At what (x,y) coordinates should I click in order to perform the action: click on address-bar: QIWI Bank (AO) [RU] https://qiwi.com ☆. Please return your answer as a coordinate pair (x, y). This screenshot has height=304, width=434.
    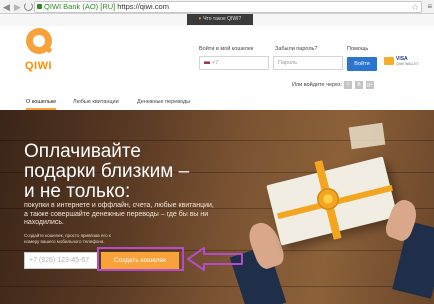
    Looking at the image, I should click on (228, 7).